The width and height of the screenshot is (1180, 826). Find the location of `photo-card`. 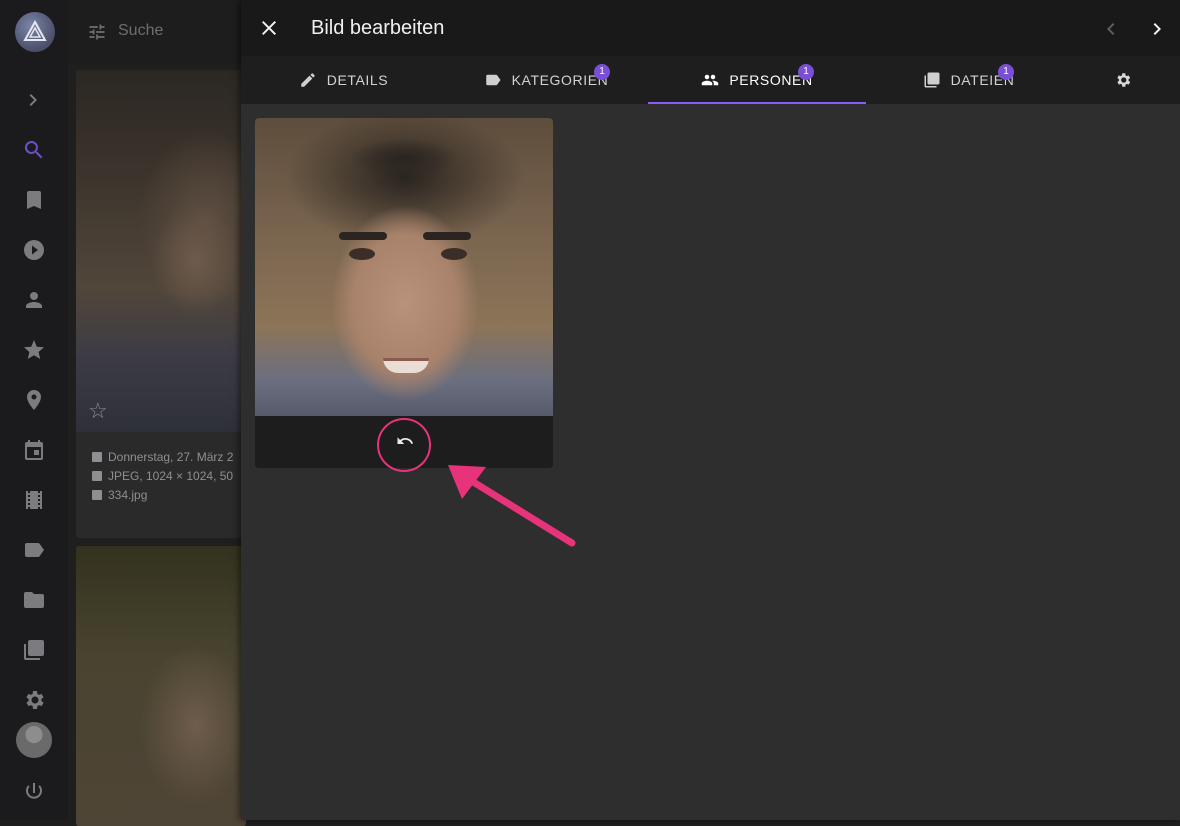

photo-card is located at coordinates (161, 686).